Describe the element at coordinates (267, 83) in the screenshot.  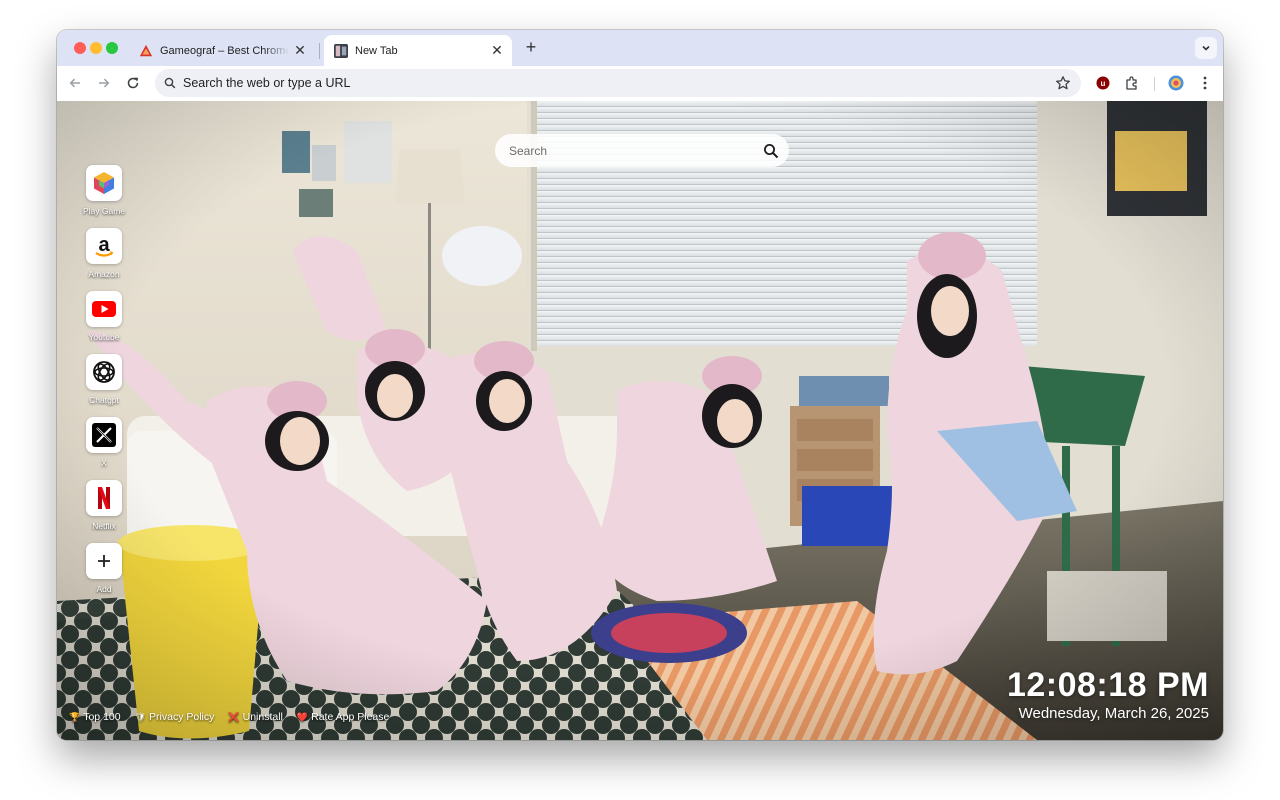
I see `address-bar-text: Search the web or type a URL` at that location.